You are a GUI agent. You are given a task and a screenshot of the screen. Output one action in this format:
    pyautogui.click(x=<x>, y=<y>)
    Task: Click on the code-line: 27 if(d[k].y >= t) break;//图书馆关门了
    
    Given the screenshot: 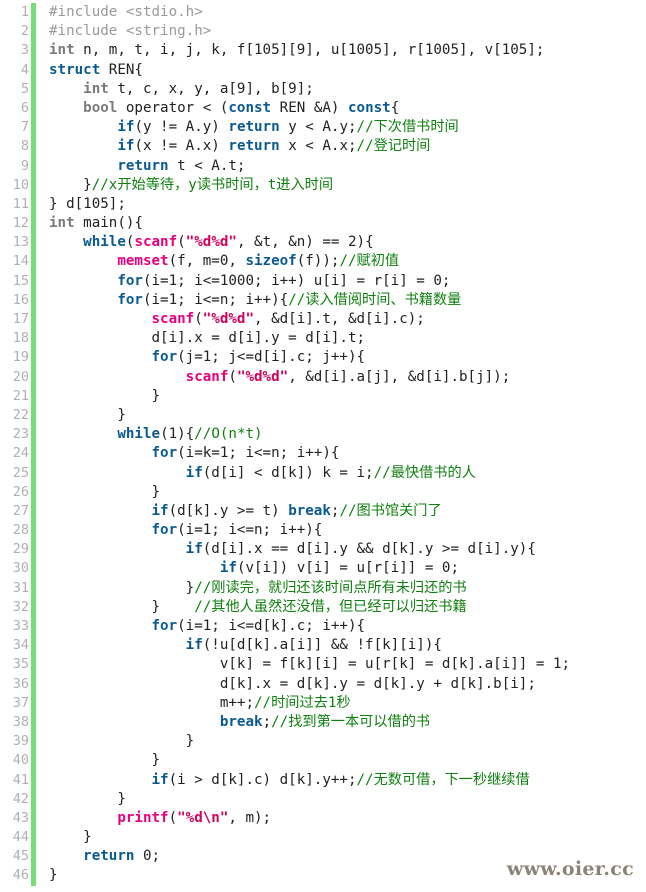 What is the action you would take?
    pyautogui.click(x=323, y=511)
    